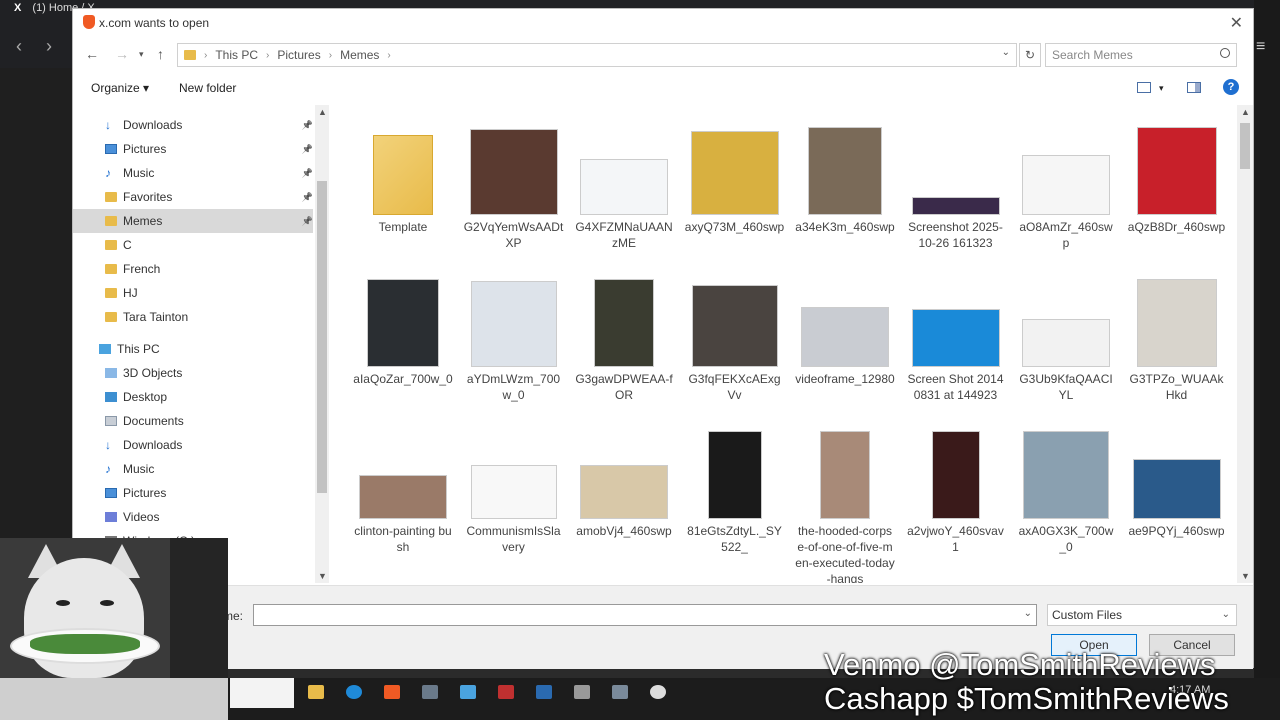 The image size is (1280, 720). I want to click on folder-icon, so click(403, 175).